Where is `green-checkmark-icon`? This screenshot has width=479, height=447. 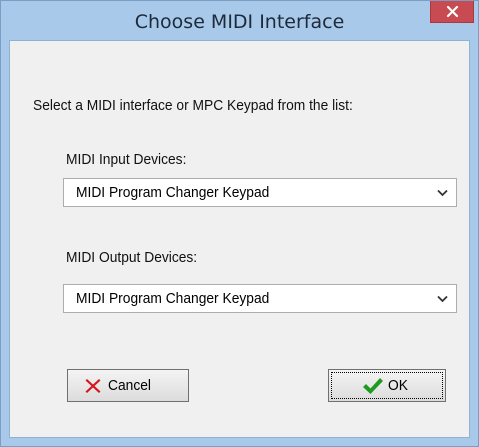
green-checkmark-icon is located at coordinates (373, 386).